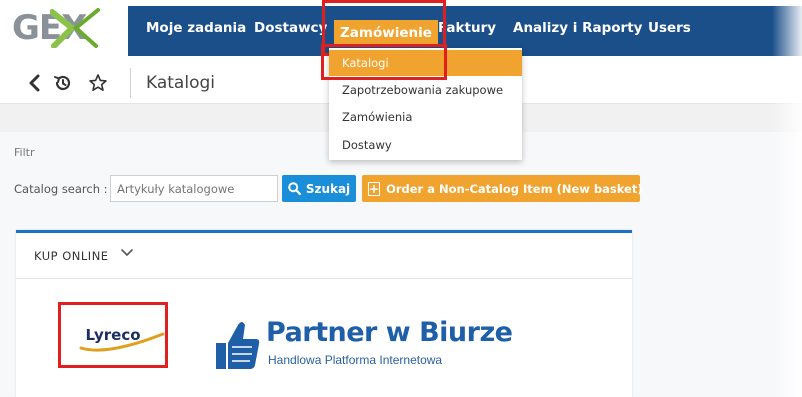  I want to click on lyreco-catalog-link: Lyreco, so click(113, 335).